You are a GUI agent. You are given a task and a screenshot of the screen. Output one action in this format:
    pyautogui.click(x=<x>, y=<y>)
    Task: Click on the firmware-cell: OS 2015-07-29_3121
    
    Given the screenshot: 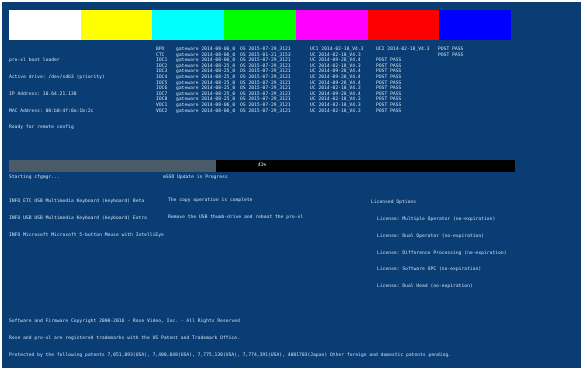 What is the action you would take?
    pyautogui.click(x=265, y=111)
    